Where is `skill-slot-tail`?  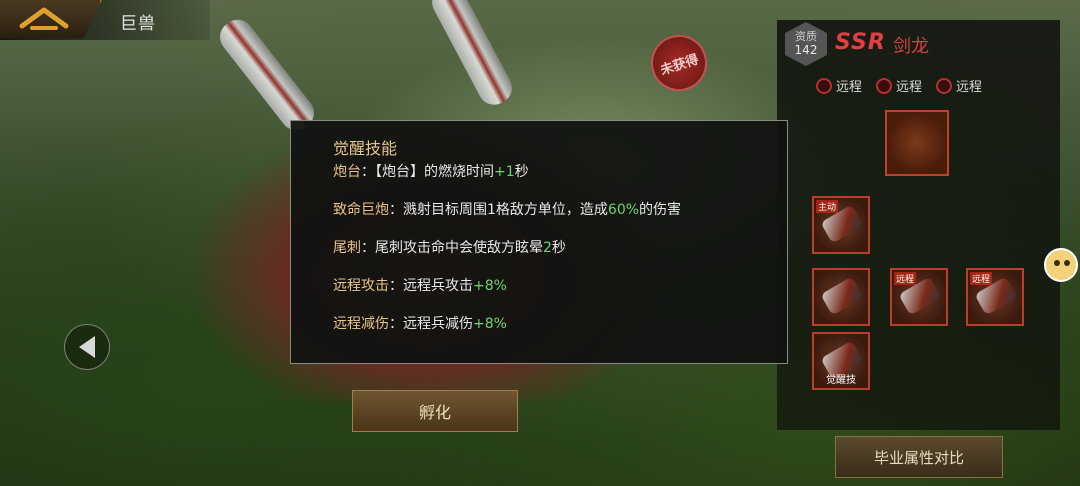 skill-slot-tail is located at coordinates (841, 297).